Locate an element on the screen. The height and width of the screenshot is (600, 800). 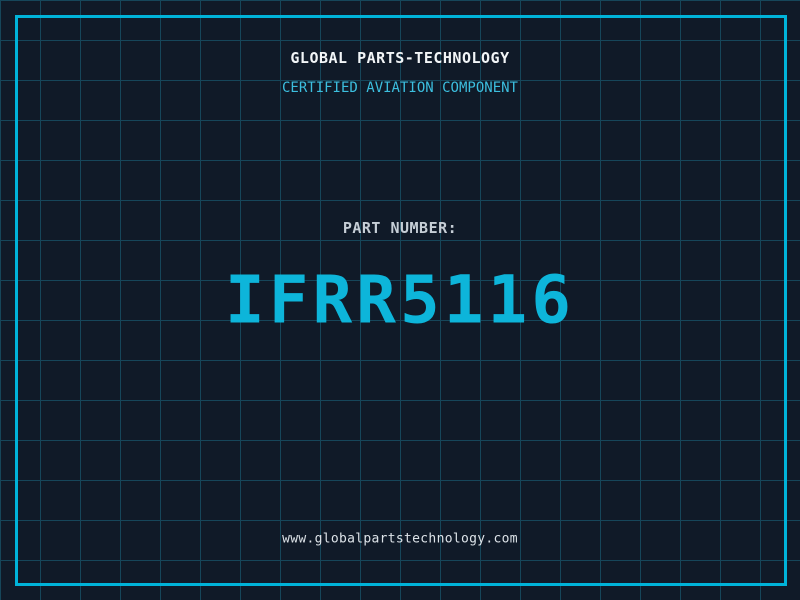
part-number-label: PART NUMBER: is located at coordinates (400, 228).